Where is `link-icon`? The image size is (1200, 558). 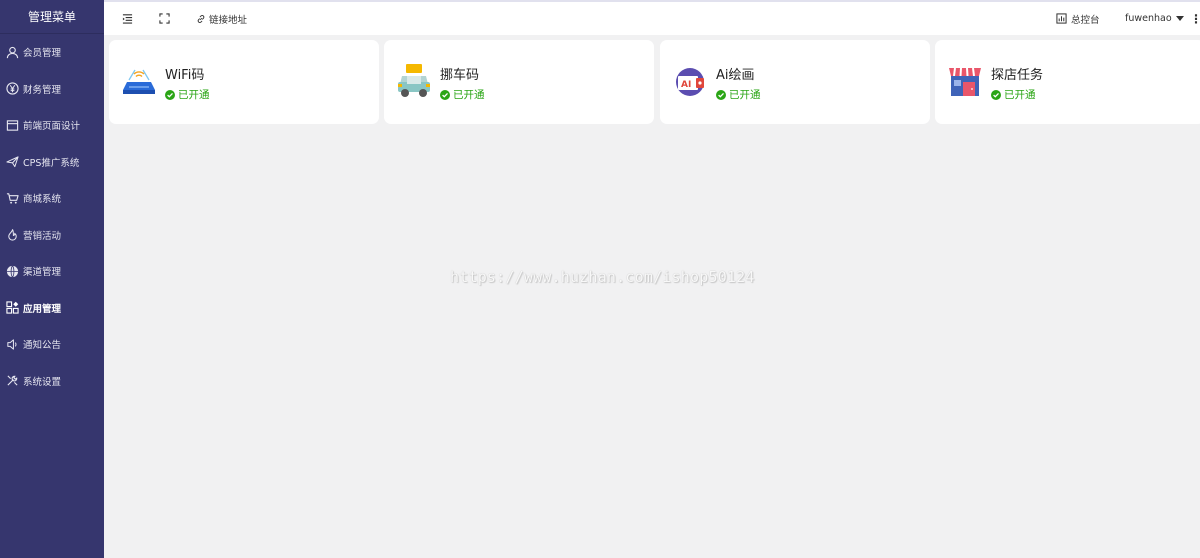
link-icon is located at coordinates (201, 18).